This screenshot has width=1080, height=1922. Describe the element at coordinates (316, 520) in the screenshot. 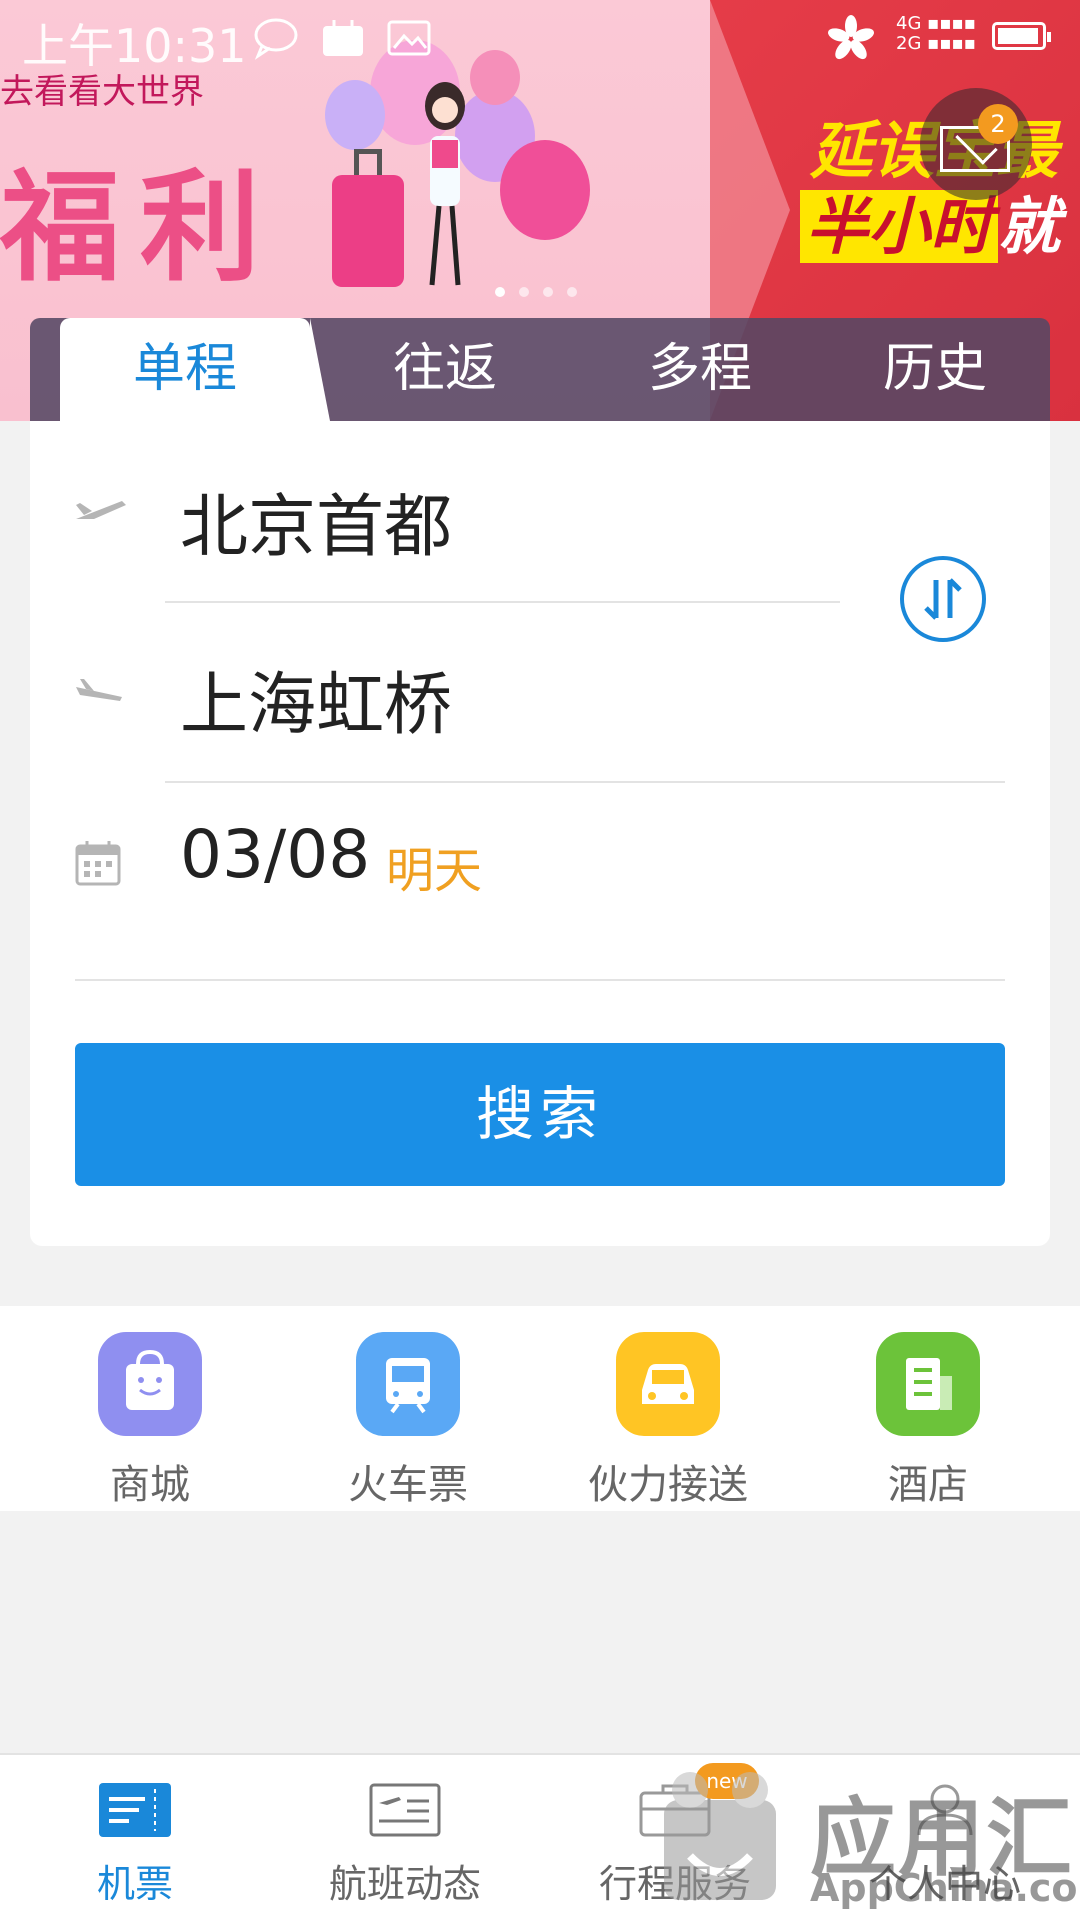

I see `departure-city-field: 北京首都` at that location.